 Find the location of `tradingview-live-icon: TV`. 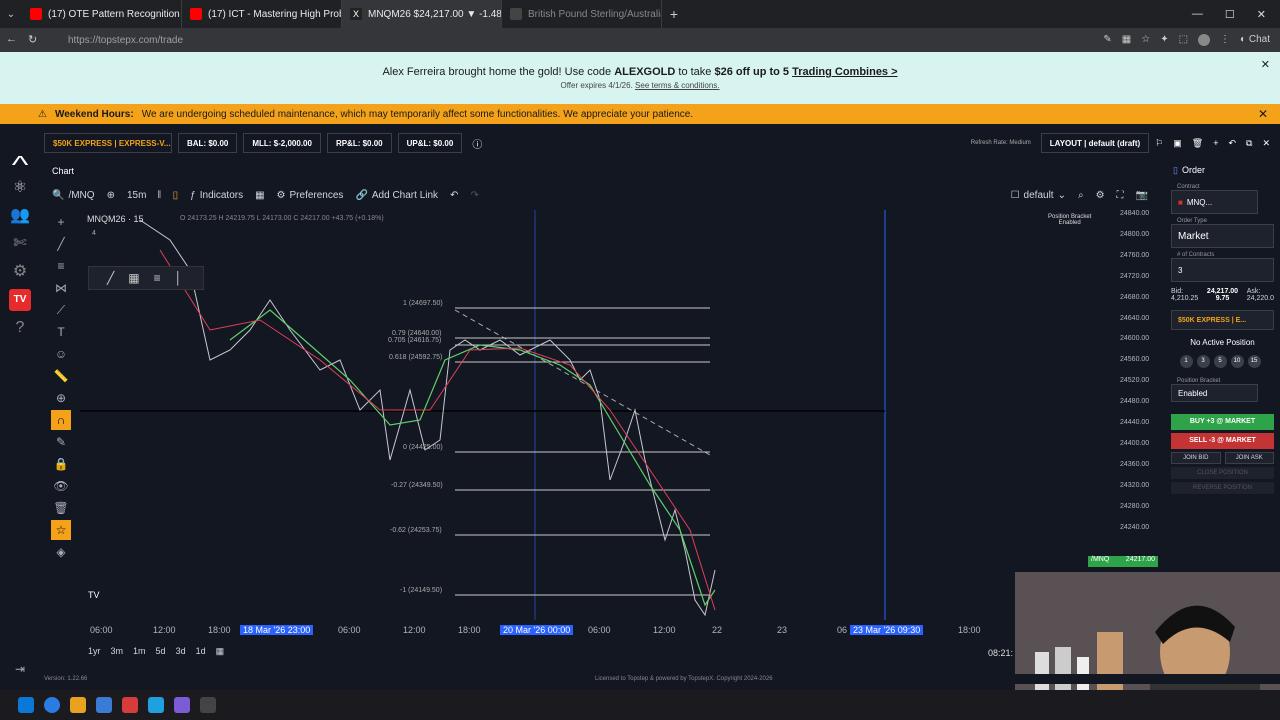

tradingview-live-icon: TV is located at coordinates (20, 300).